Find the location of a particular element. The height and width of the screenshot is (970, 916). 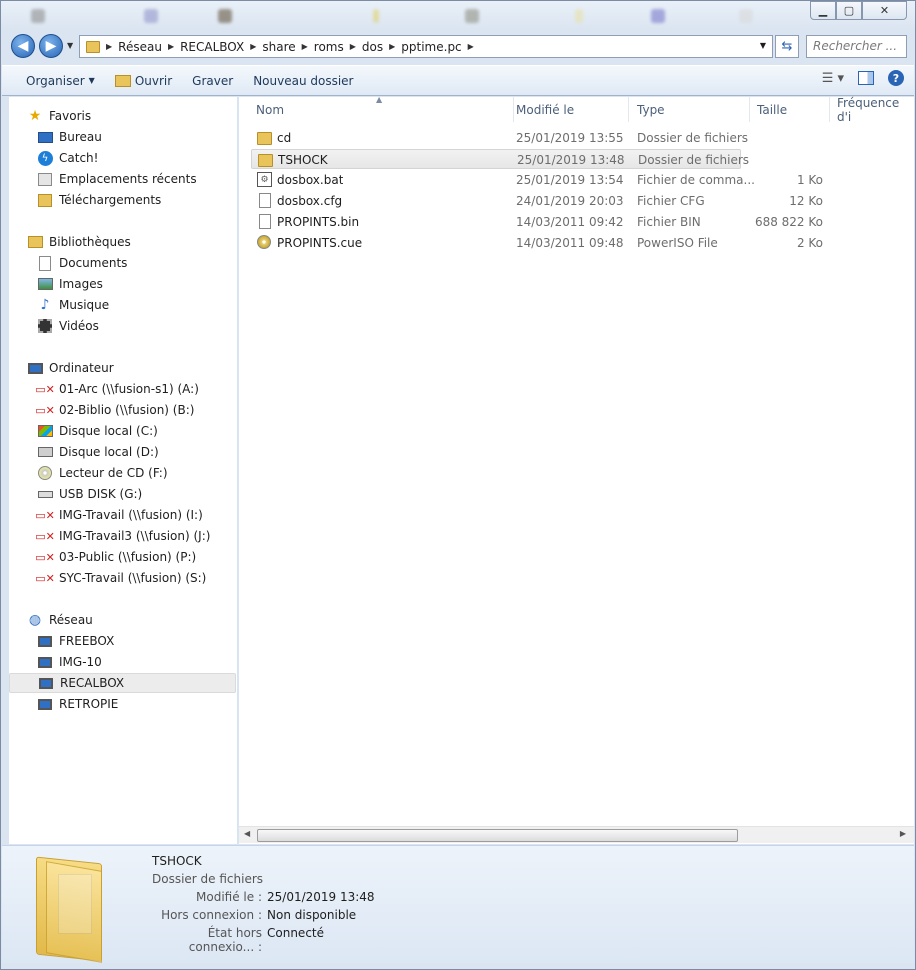

sidebar-item-drive-b: ▭✕ 02-Biblio (\\fusion) (B:) is located at coordinates (131, 410).